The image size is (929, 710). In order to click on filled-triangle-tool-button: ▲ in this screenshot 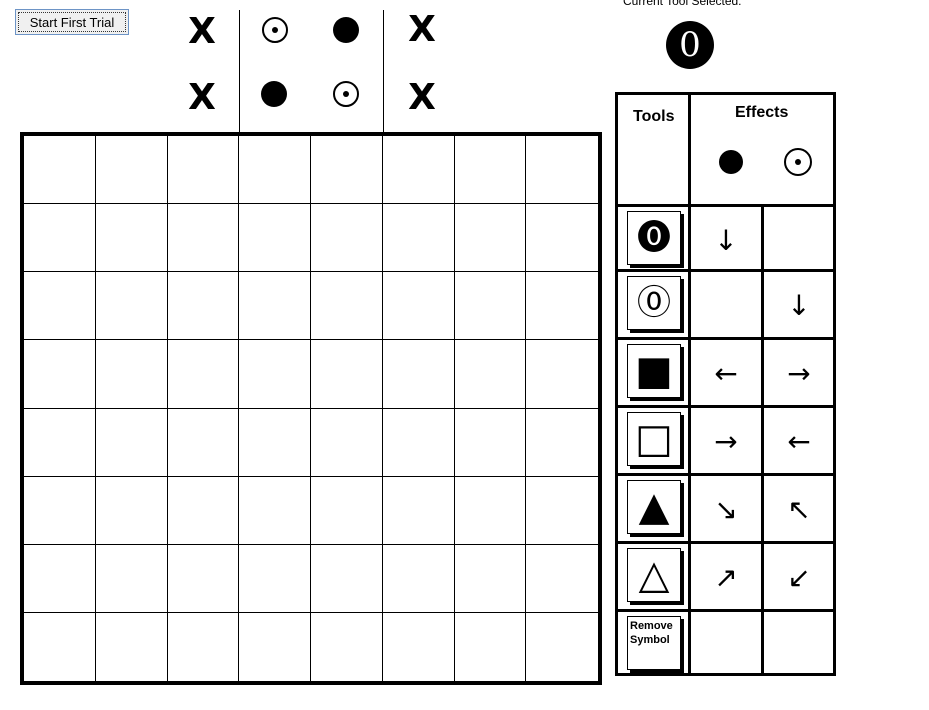, I will do `click(654, 507)`.